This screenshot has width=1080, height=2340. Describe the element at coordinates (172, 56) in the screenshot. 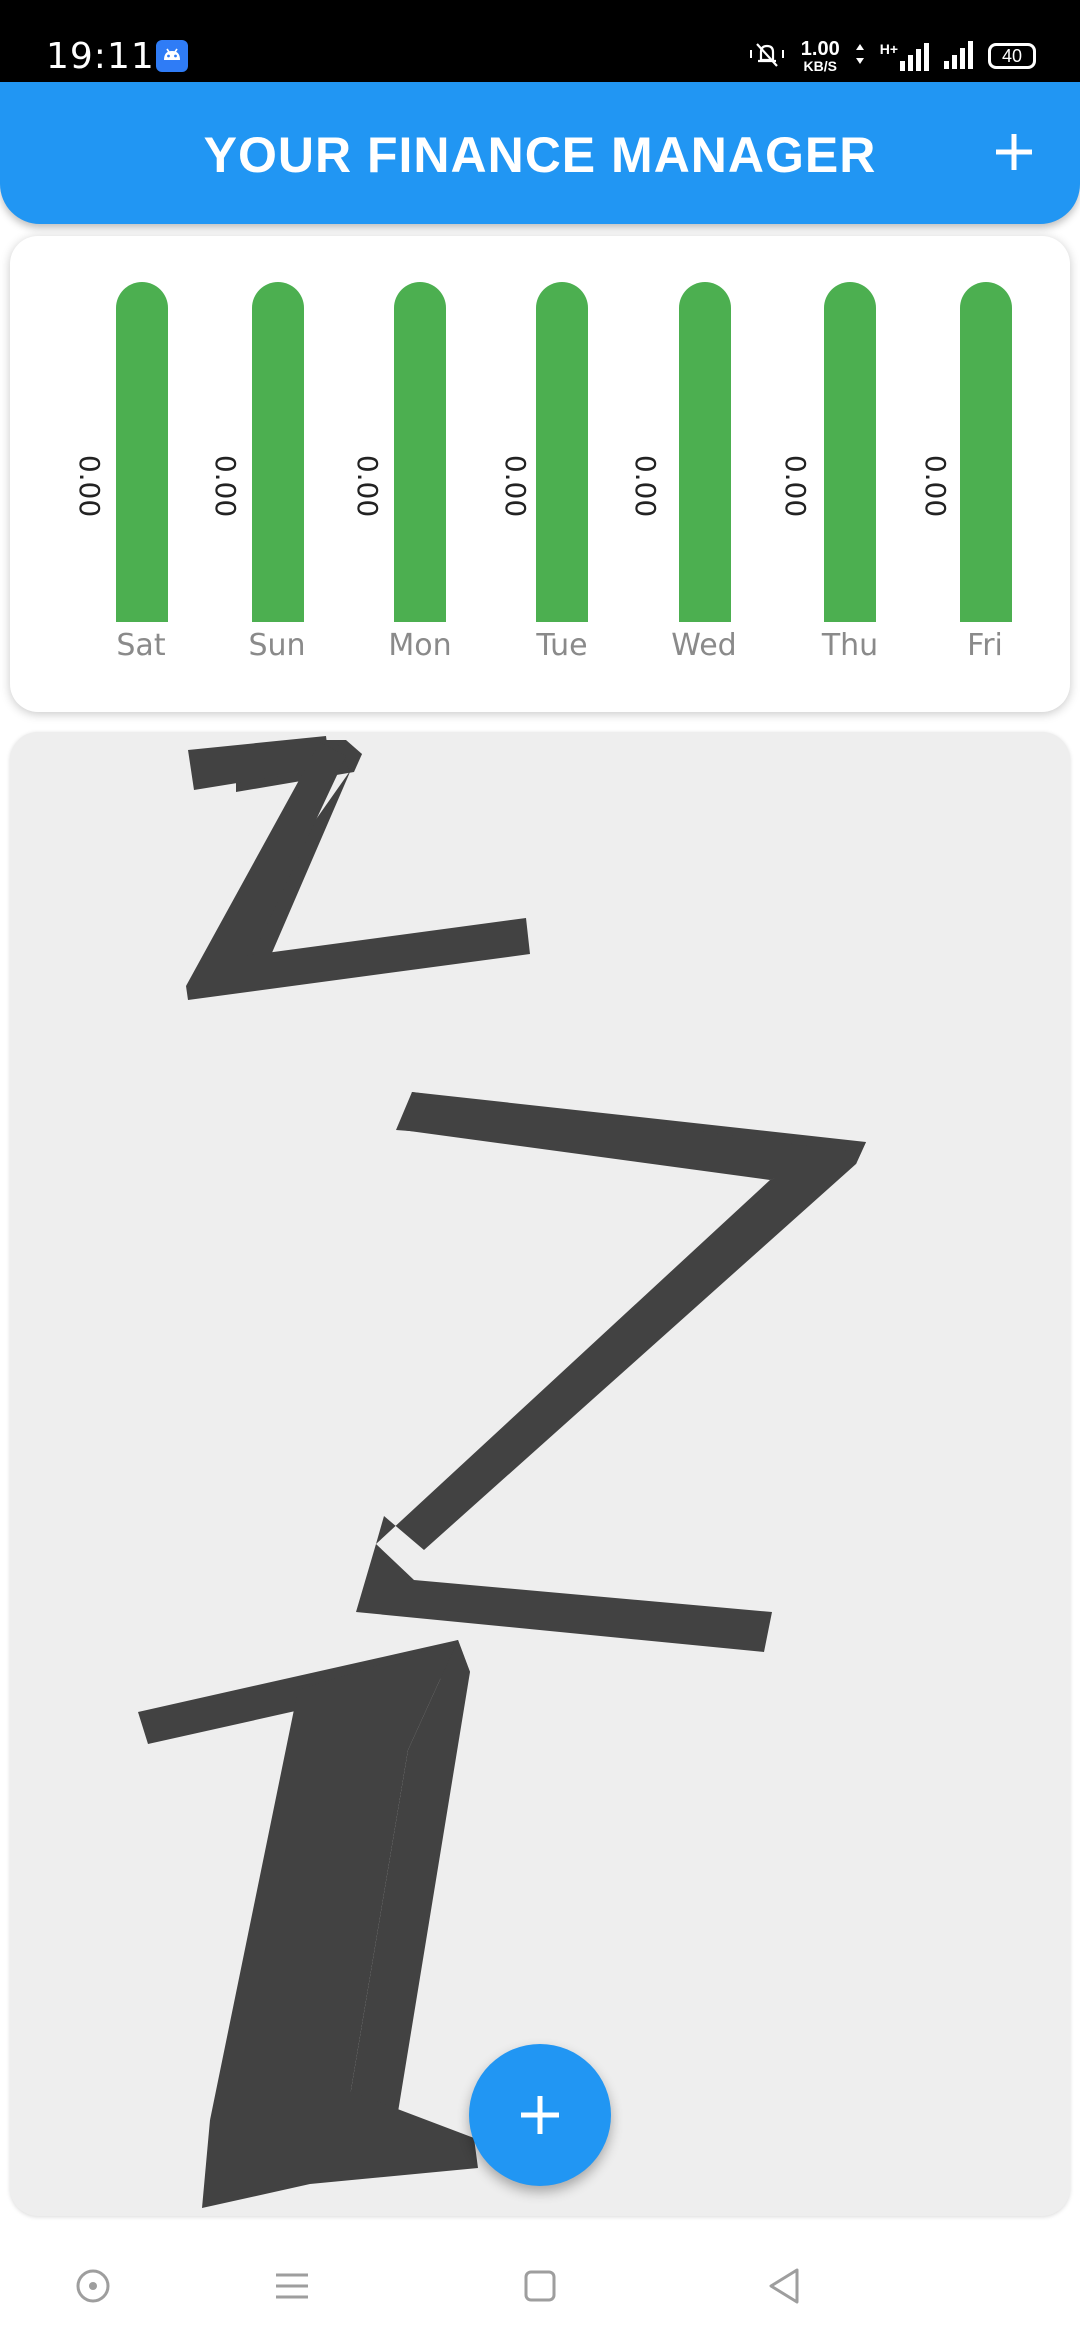

I see `android-notification-icon` at that location.